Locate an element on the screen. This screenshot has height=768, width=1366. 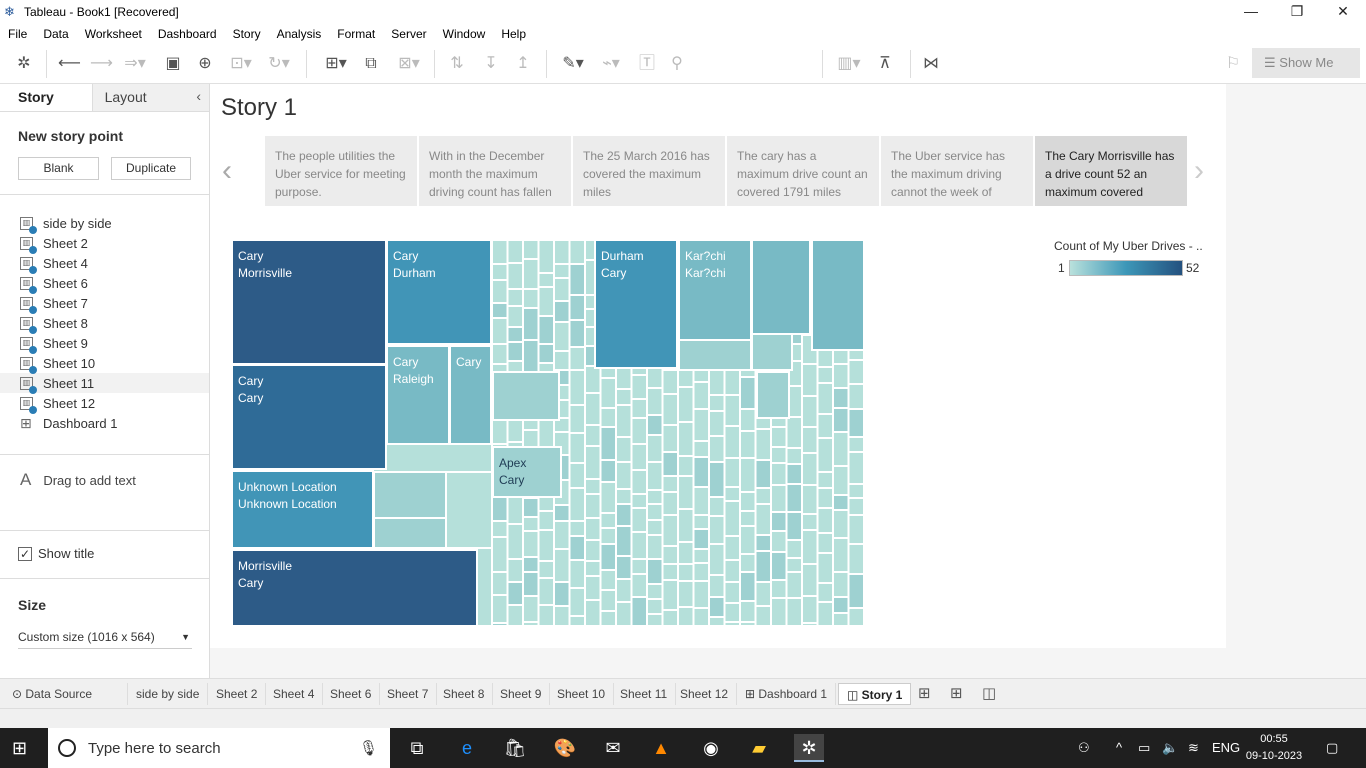
volume-icon: 🔈 is located at coordinates (1170, 748).